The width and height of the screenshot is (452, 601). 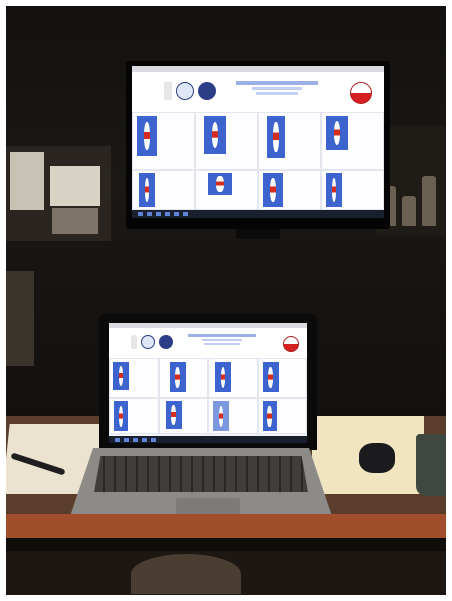 I want to click on mug, so click(x=431, y=465).